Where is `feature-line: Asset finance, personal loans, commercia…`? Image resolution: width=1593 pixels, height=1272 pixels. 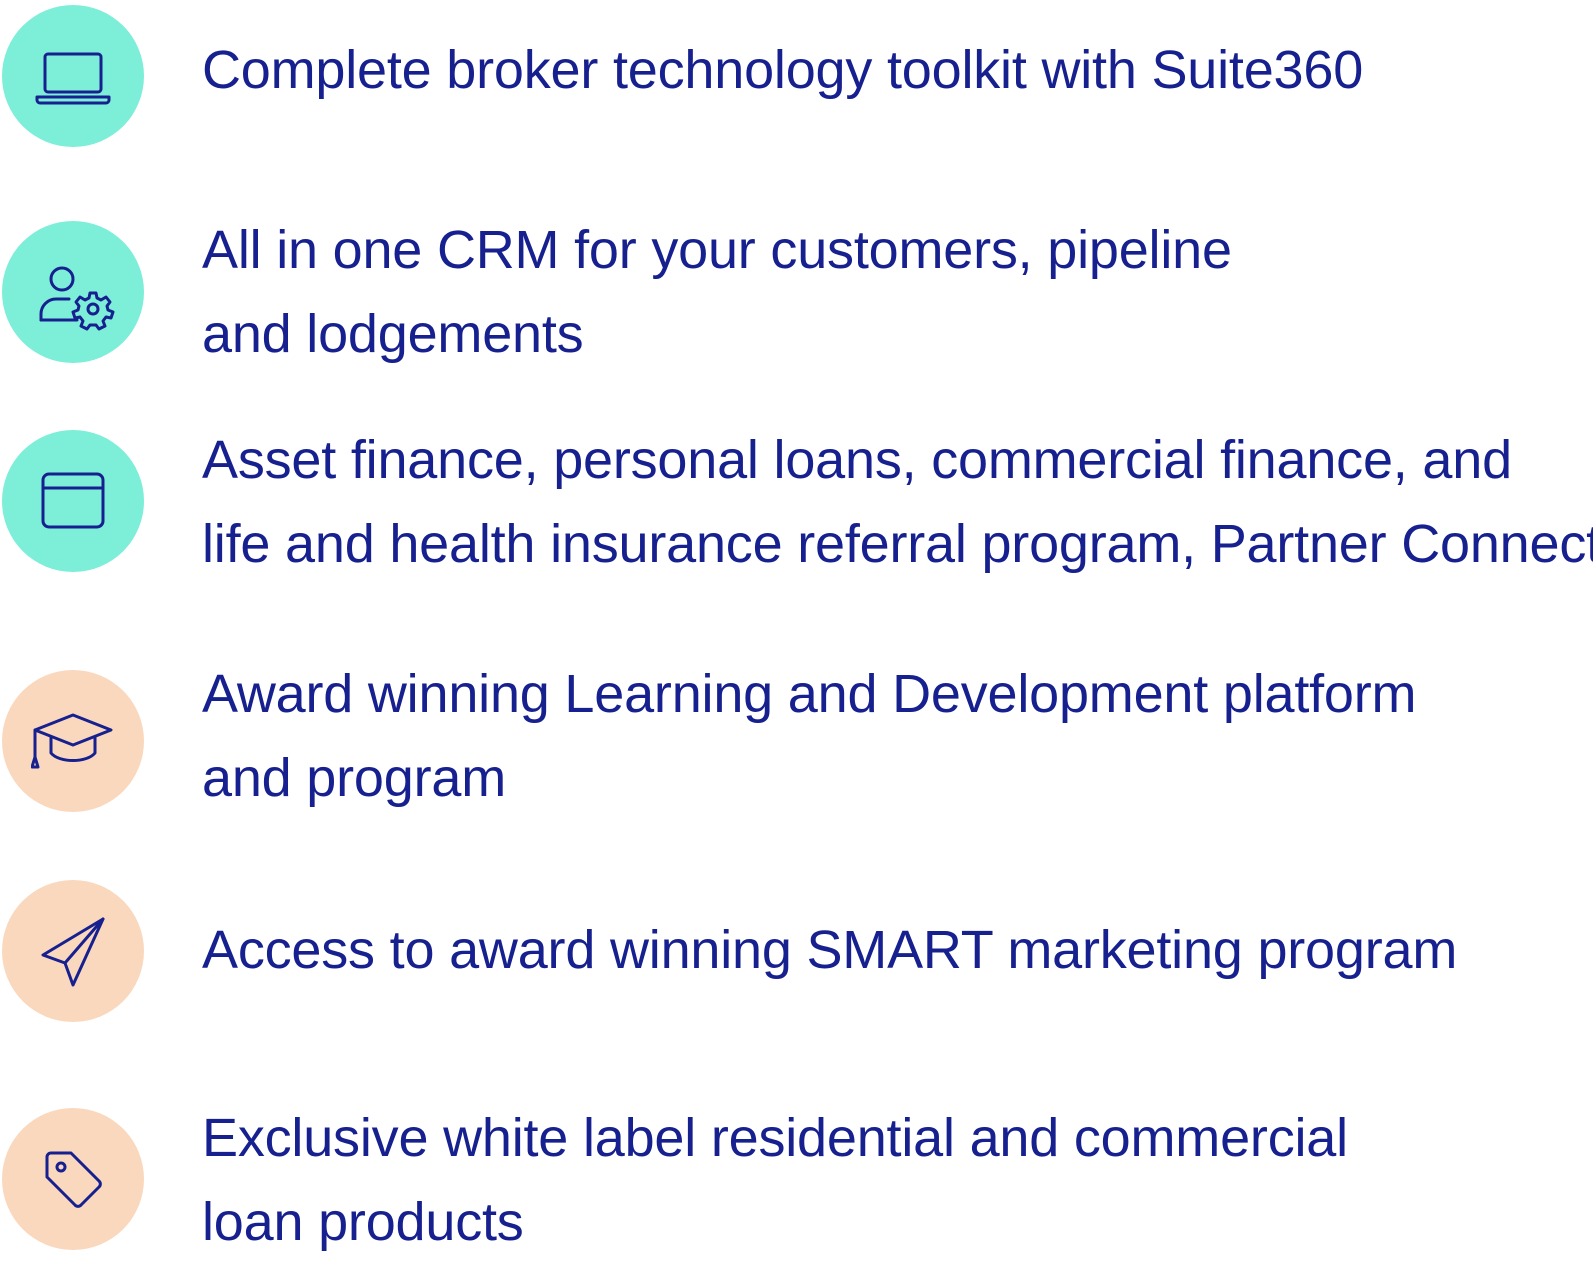
feature-line: Asset finance, personal loans, commercia… is located at coordinates (857, 460).